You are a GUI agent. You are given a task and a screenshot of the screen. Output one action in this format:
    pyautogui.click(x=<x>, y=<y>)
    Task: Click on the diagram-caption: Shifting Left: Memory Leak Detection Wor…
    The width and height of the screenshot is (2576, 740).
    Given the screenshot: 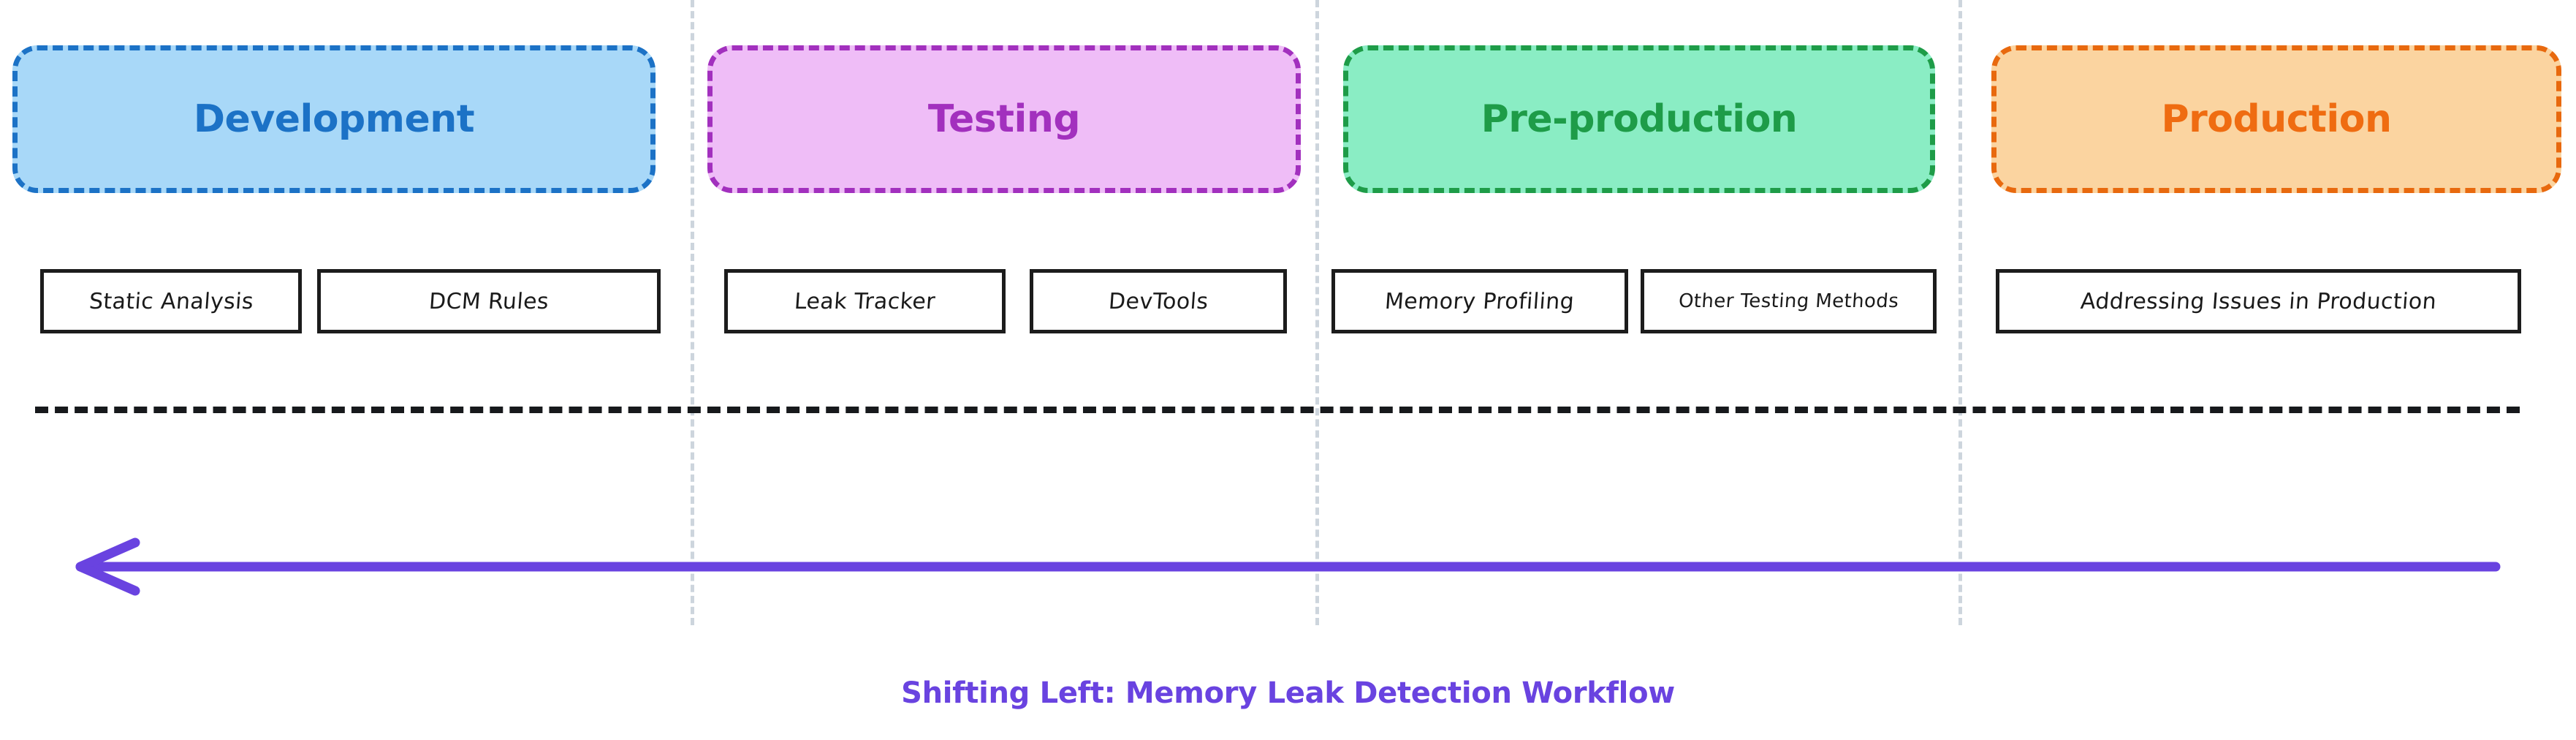 What is the action you would take?
    pyautogui.click(x=1288, y=693)
    